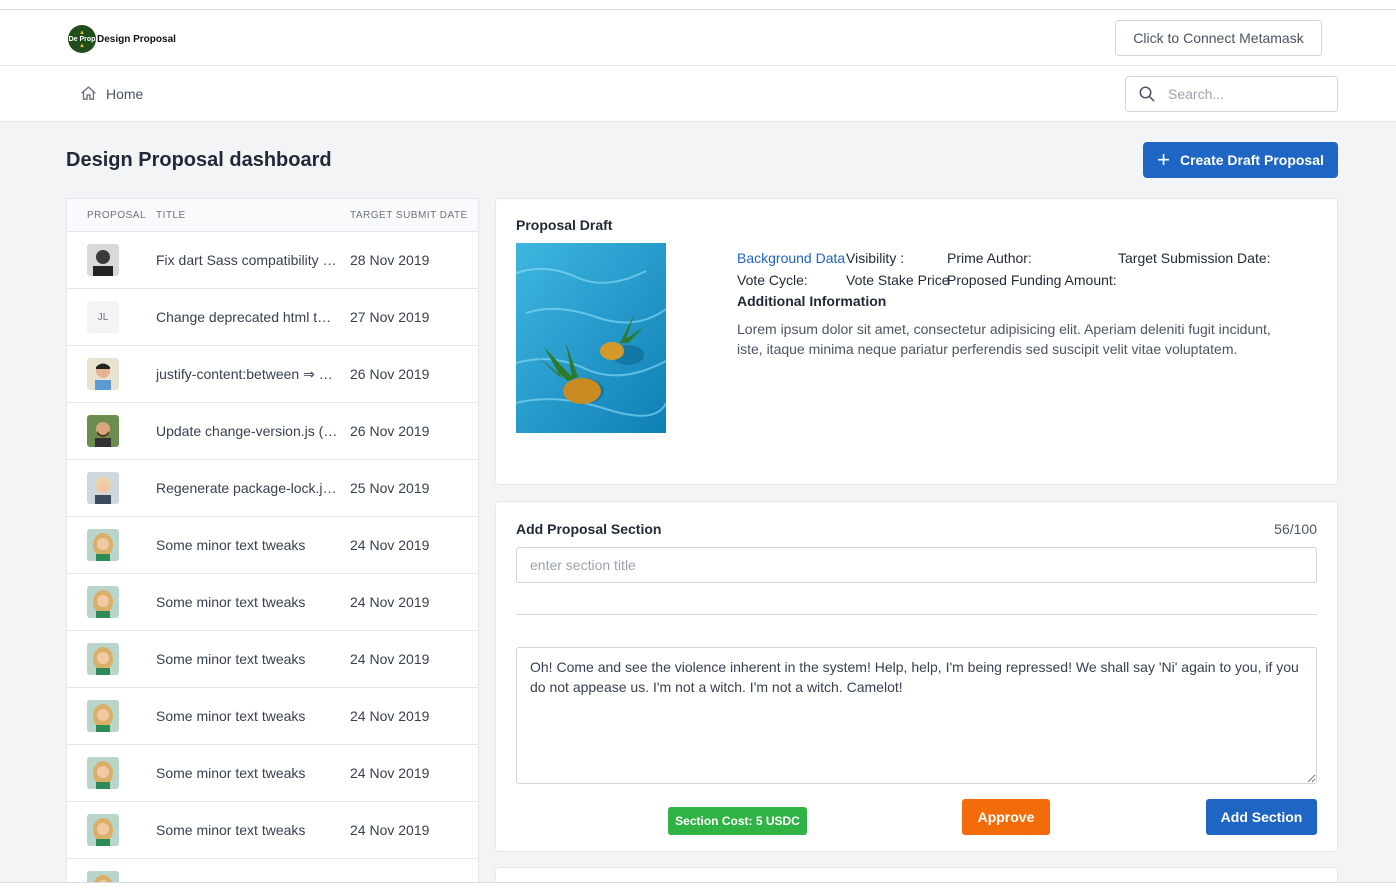 The height and width of the screenshot is (889, 1396). I want to click on pineapples-in-pool-image, so click(591, 338).